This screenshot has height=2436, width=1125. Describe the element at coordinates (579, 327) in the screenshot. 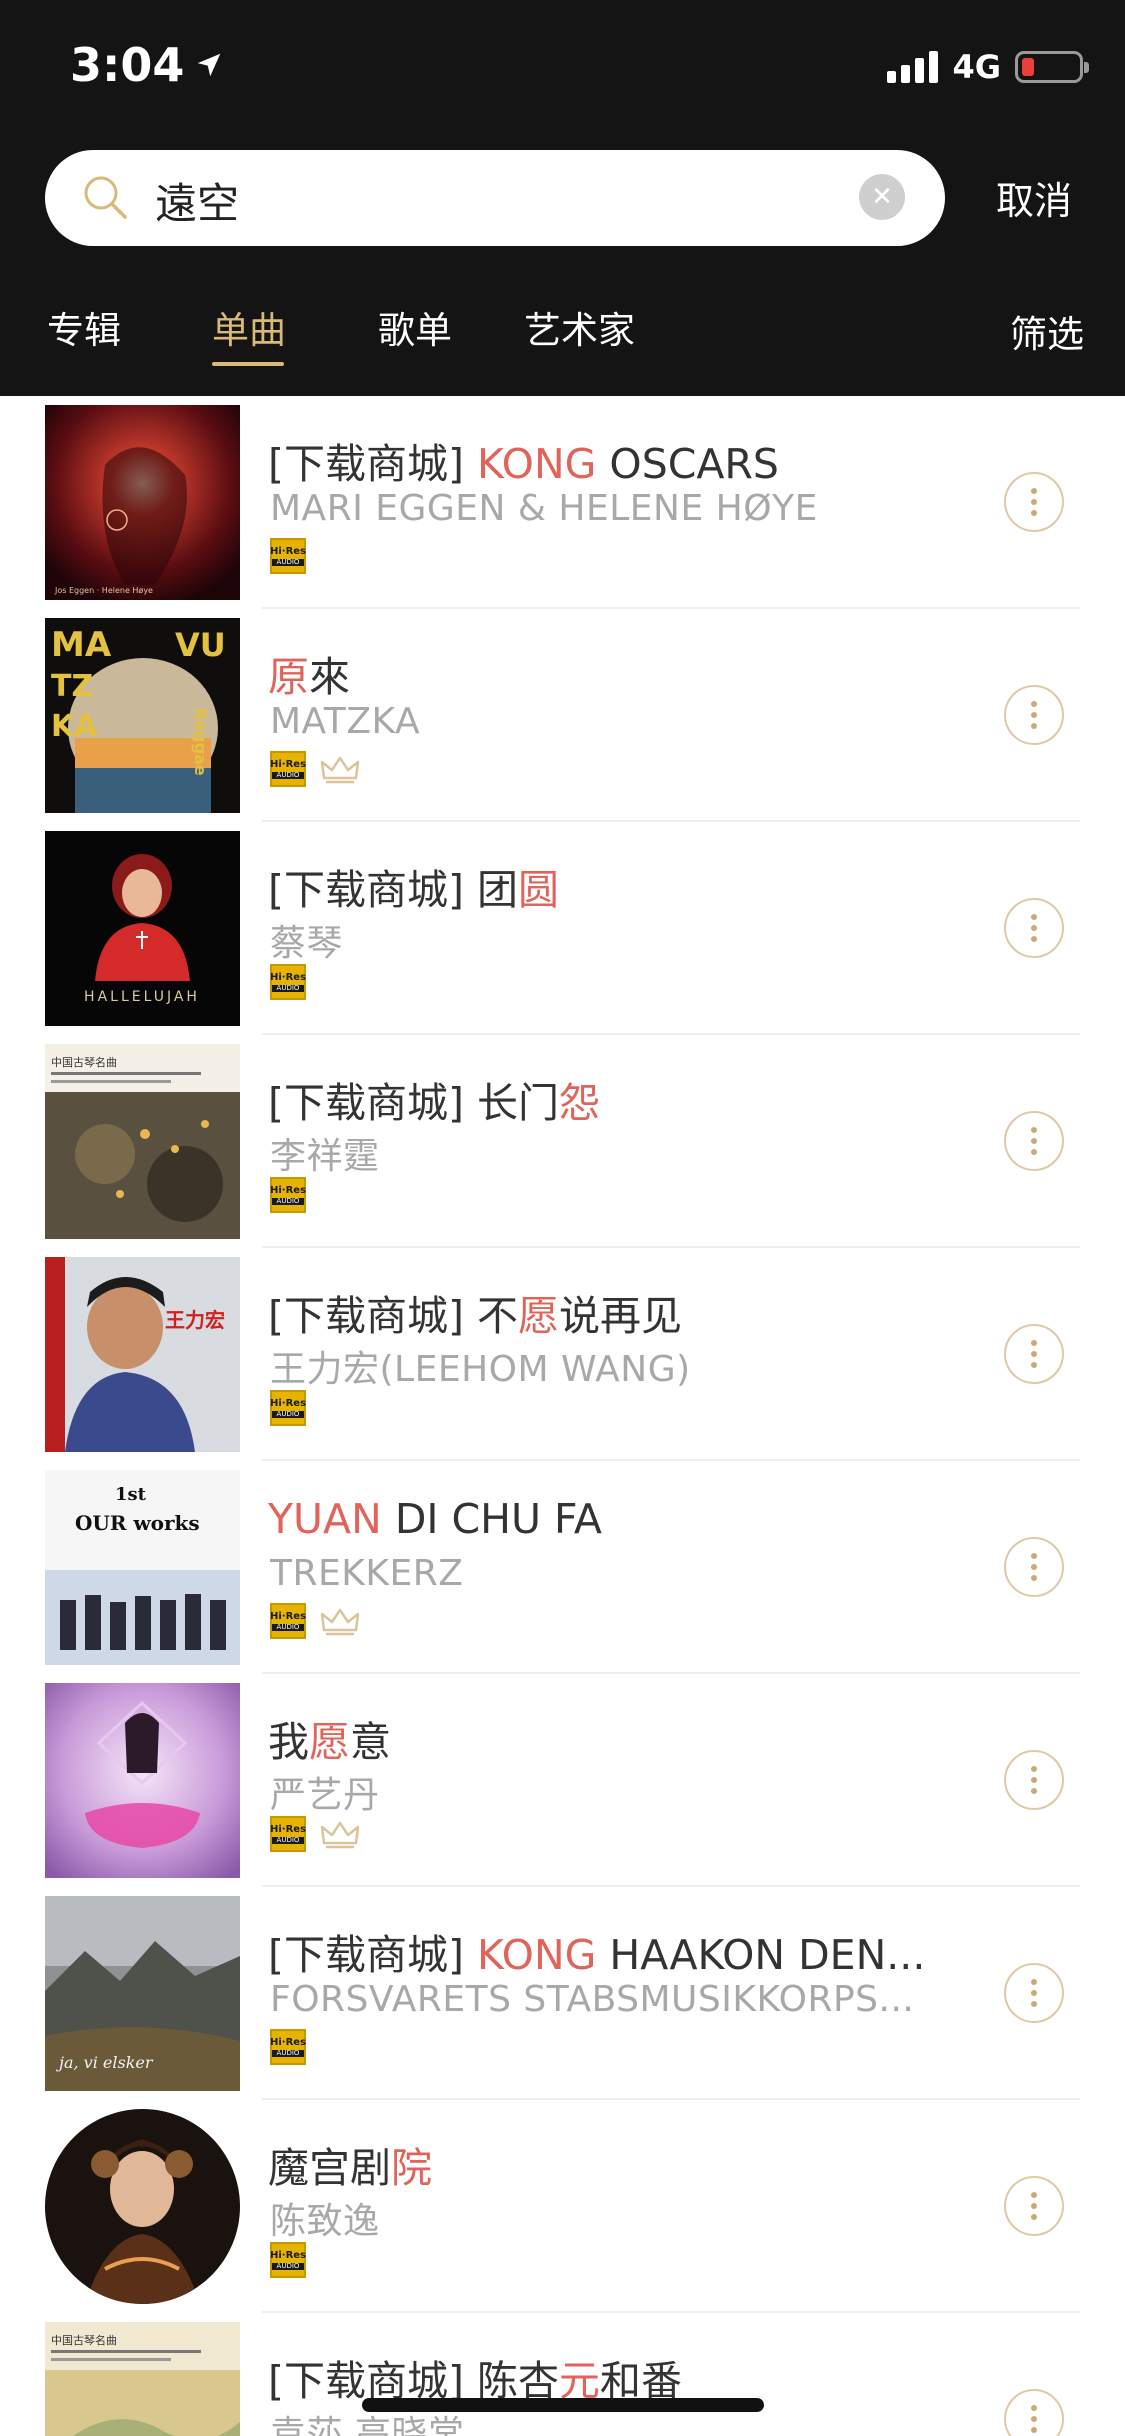

I see `tab-artists: 艺术家` at that location.